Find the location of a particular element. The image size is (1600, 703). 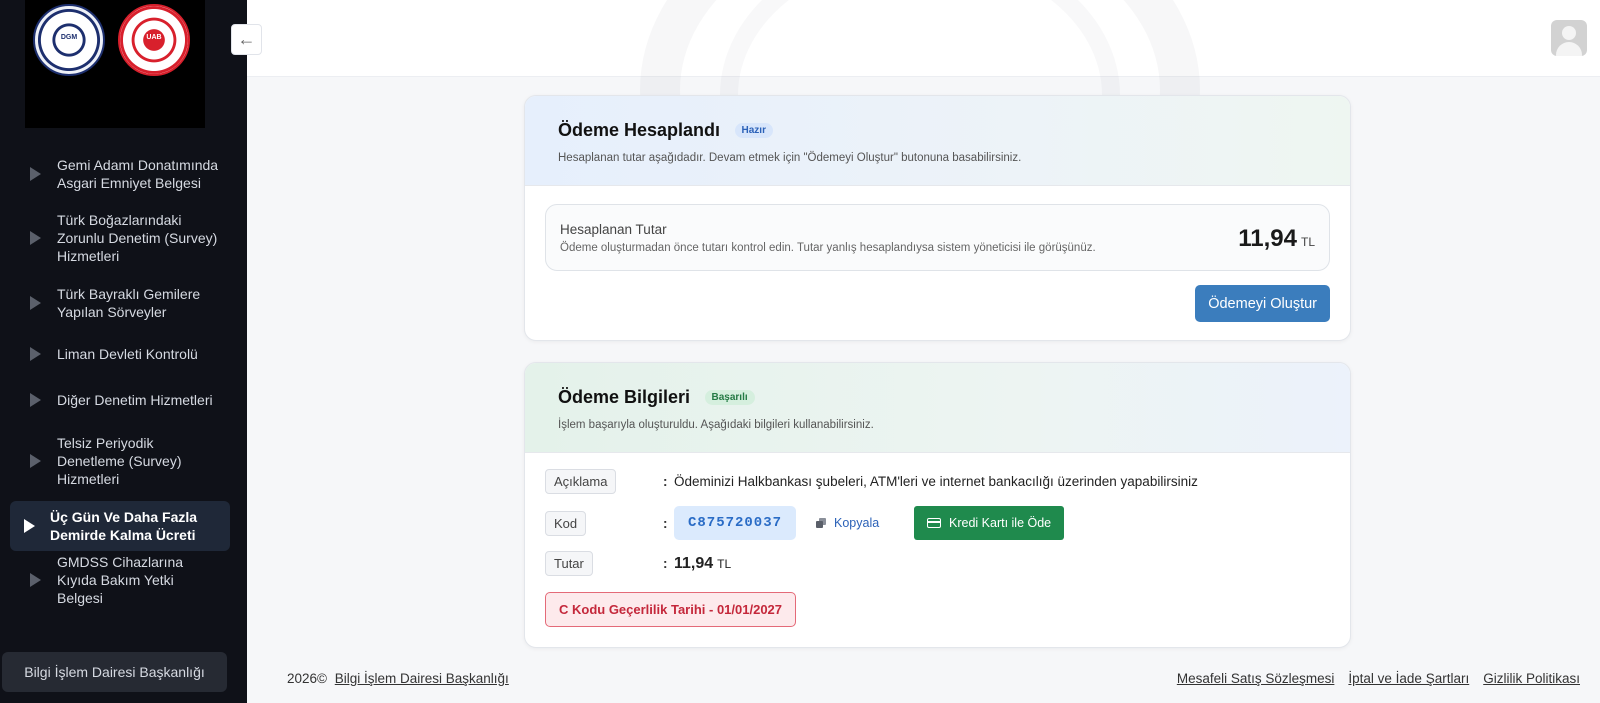

status-badge: Hazır is located at coordinates (753, 130).